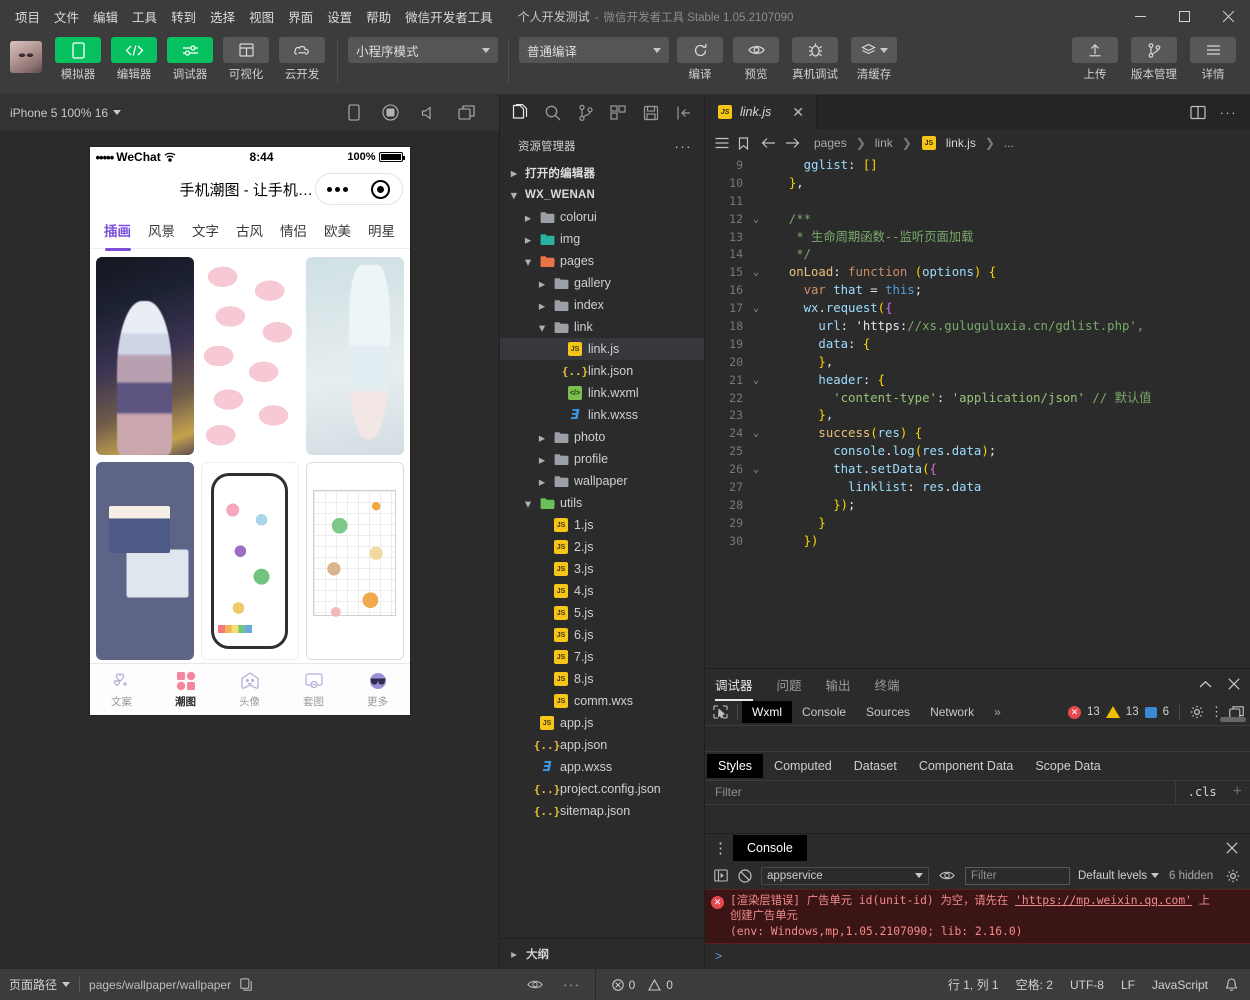  I want to click on tab-ancient: 古风, so click(250, 230).